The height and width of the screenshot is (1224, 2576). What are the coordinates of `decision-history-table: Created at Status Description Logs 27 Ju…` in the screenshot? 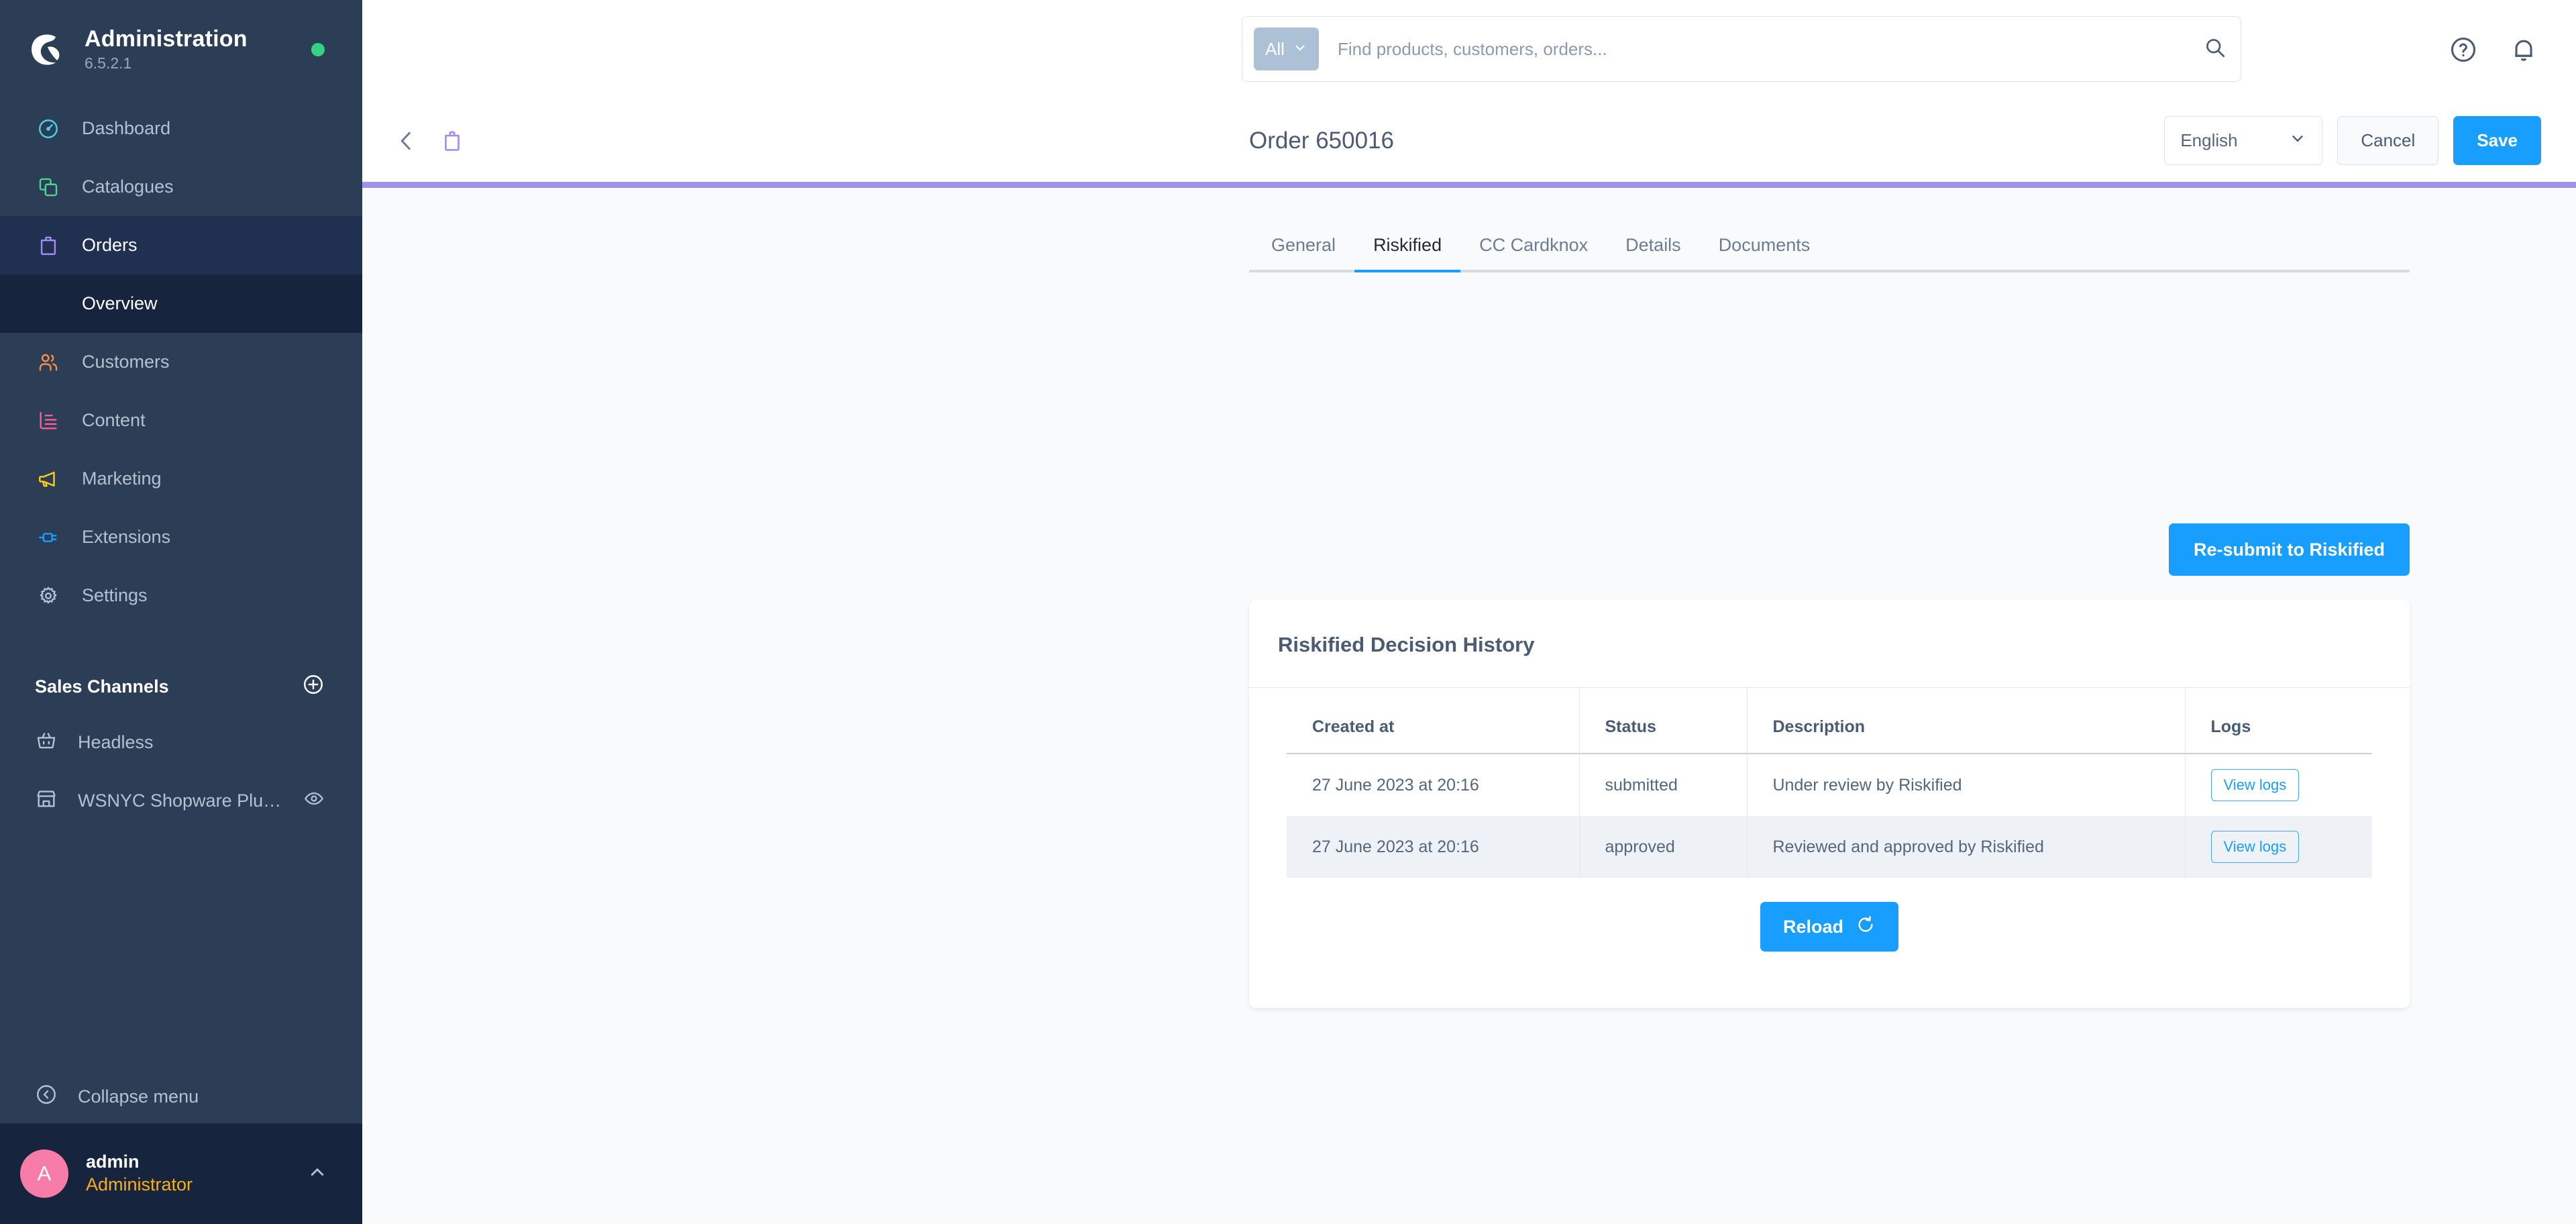 It's located at (1829, 783).